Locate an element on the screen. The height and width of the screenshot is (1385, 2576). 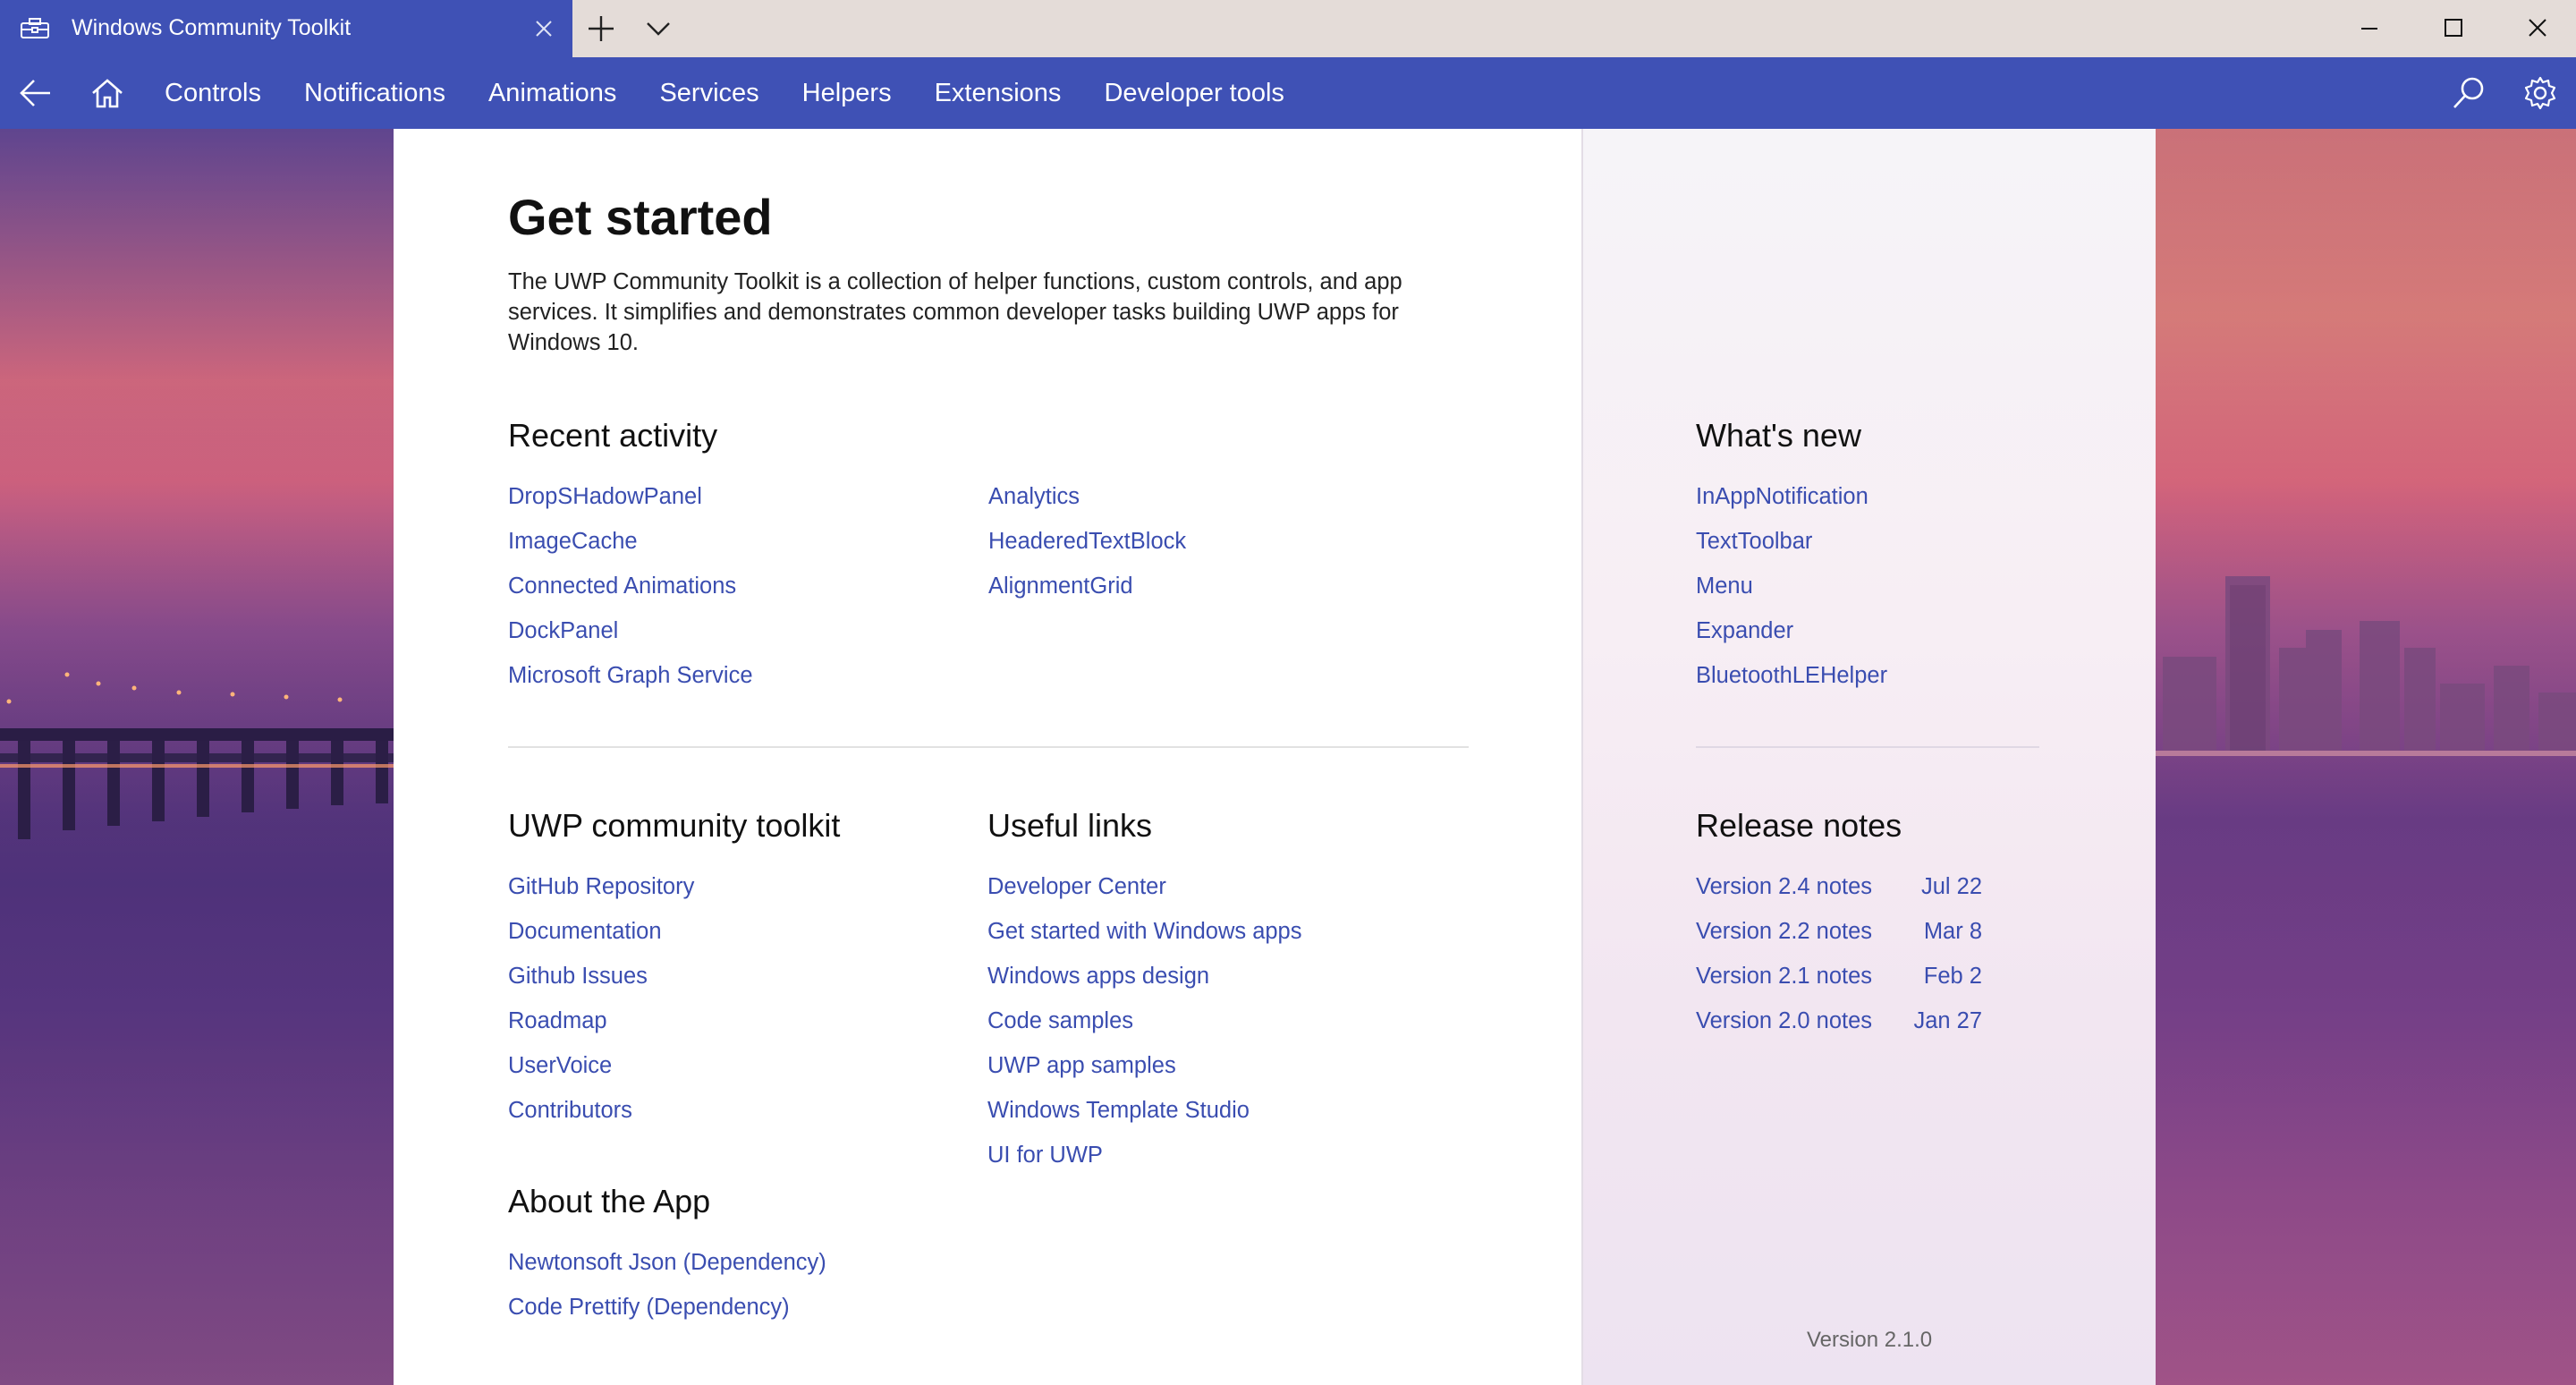
release-note-row: Version 2.2 notes Mar 8 is located at coordinates (1839, 931).